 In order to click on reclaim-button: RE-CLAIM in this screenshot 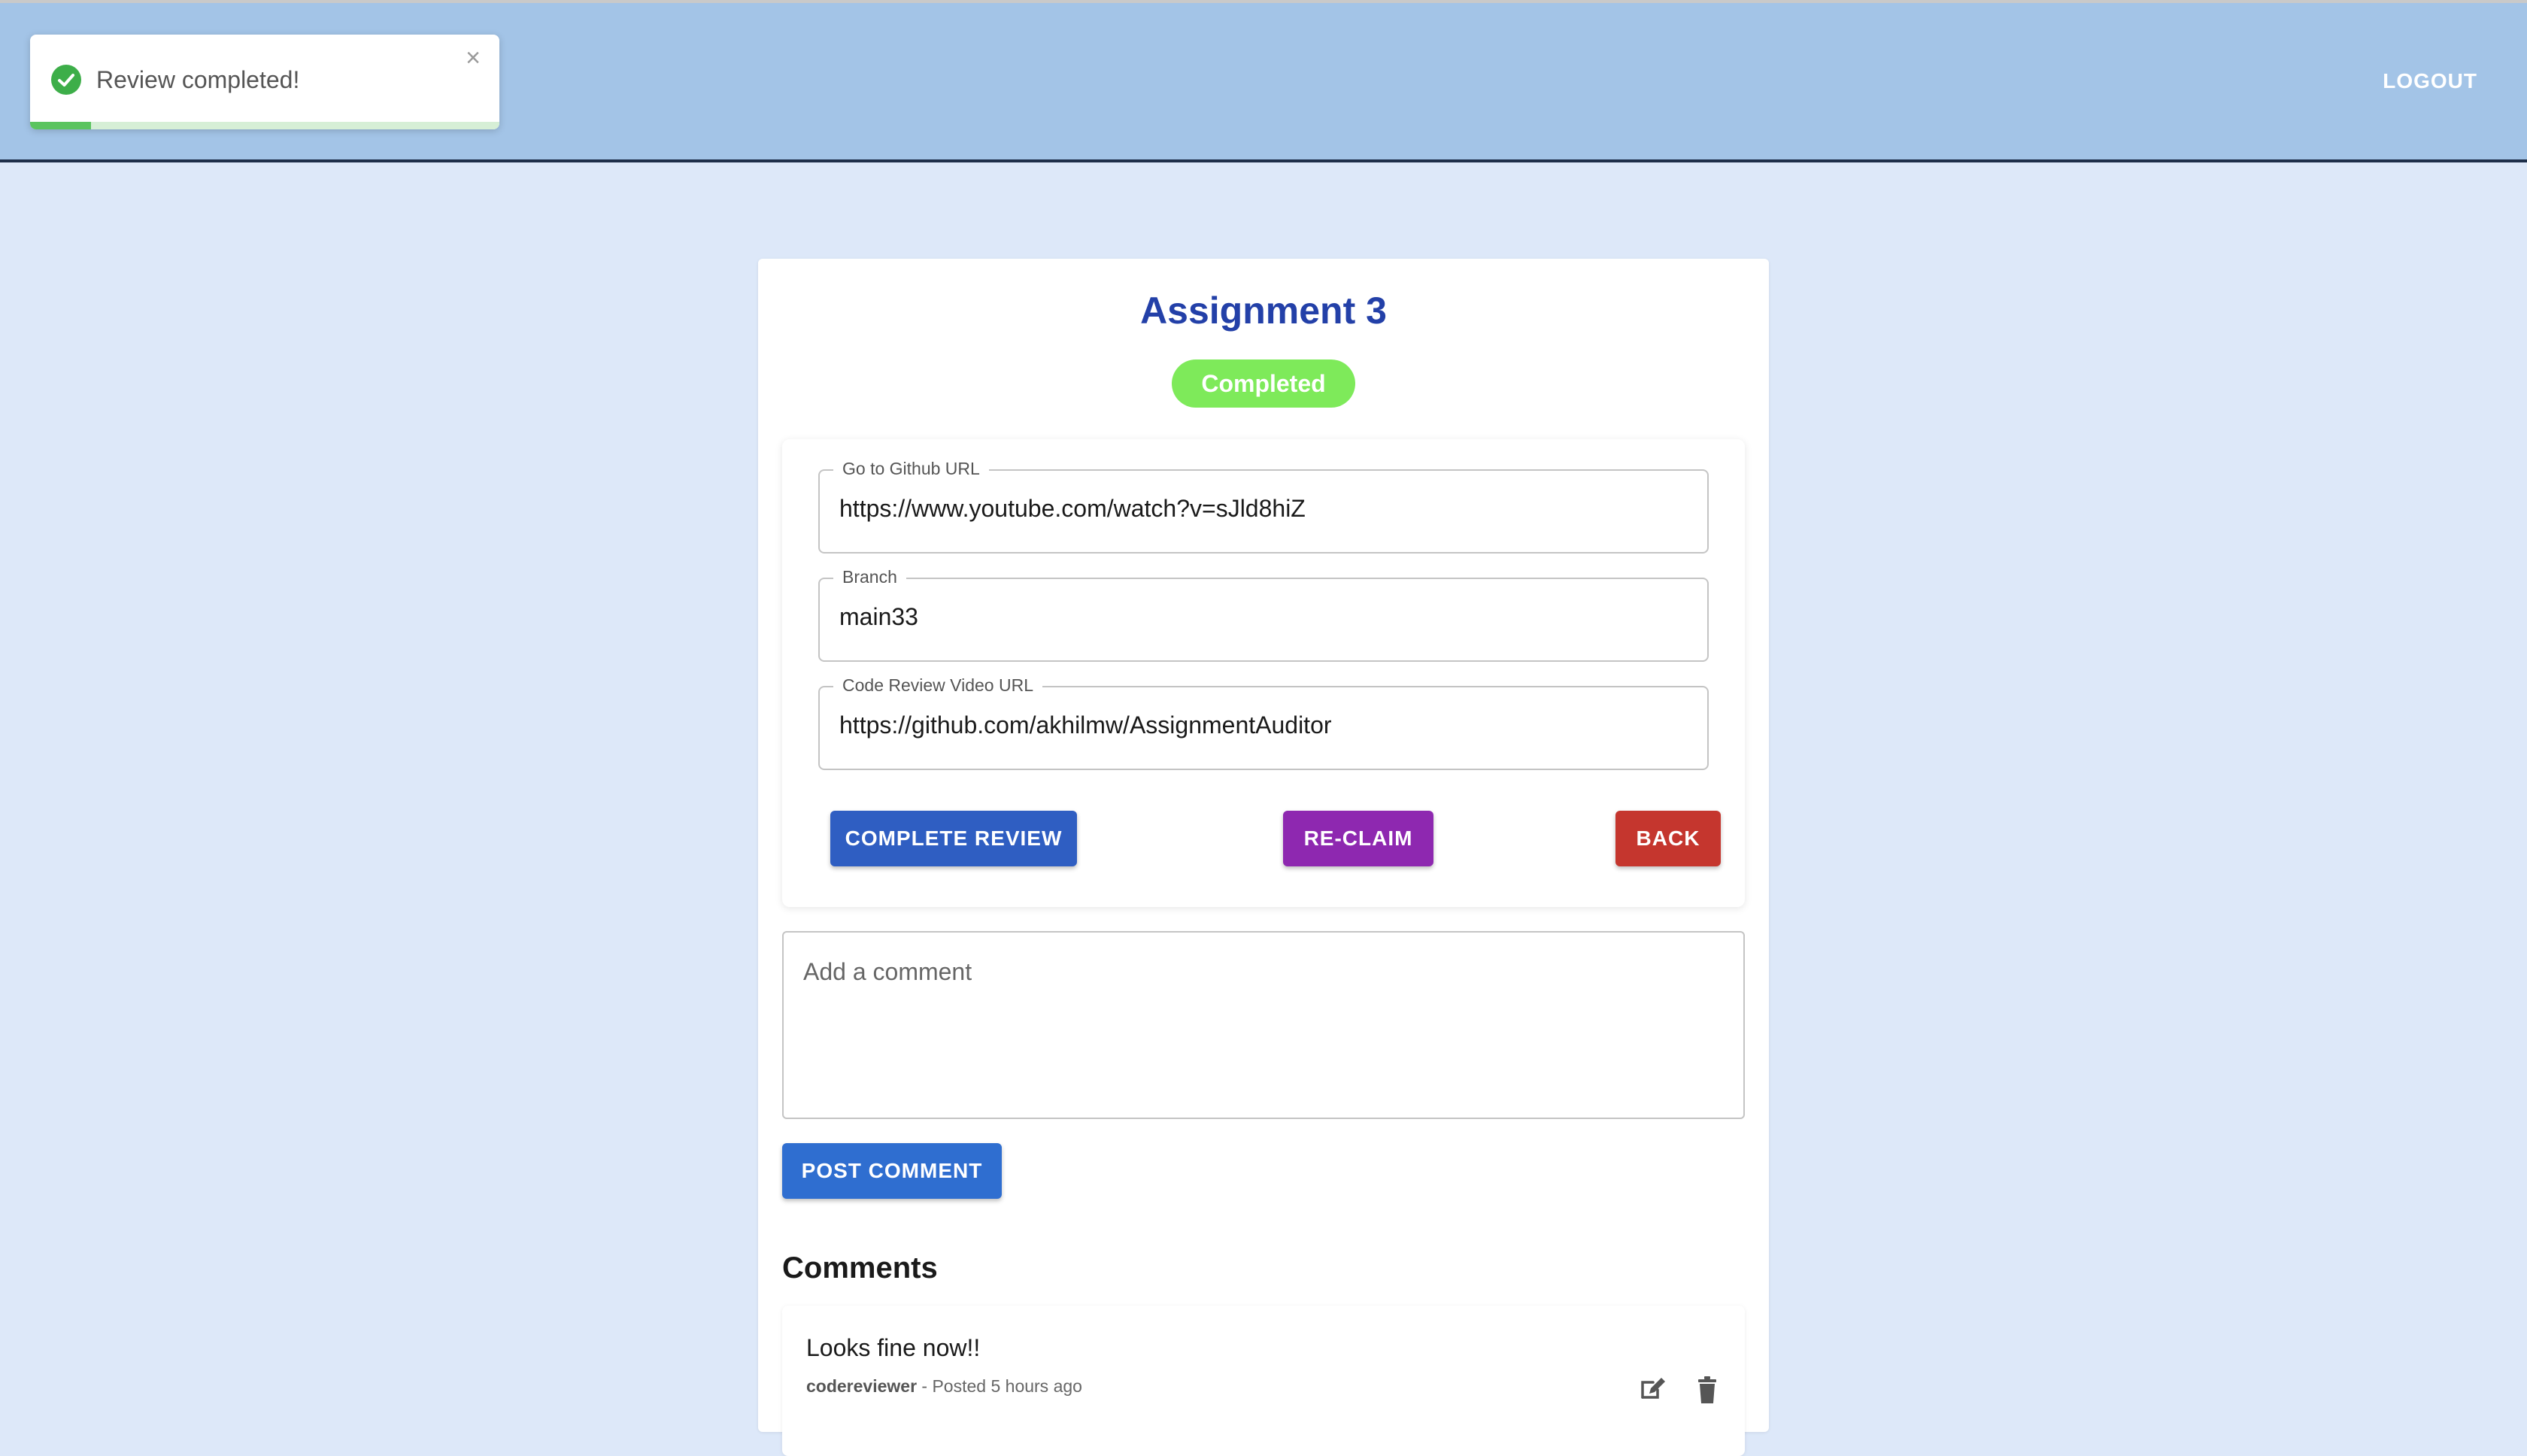, I will do `click(1358, 838)`.